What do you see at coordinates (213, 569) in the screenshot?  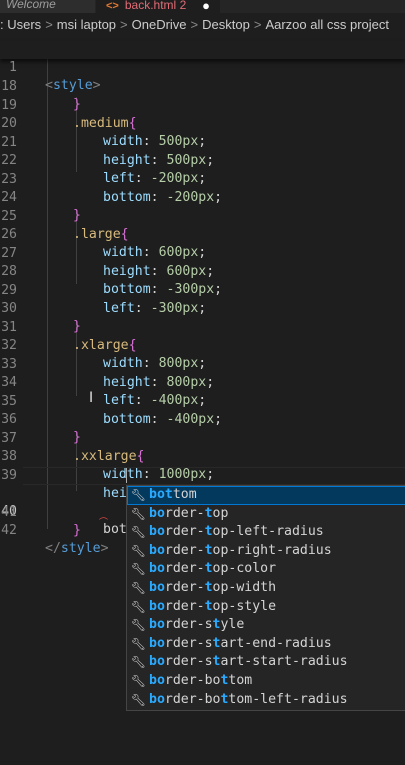 I see `suggestion-label: border-top-color` at bounding box center [213, 569].